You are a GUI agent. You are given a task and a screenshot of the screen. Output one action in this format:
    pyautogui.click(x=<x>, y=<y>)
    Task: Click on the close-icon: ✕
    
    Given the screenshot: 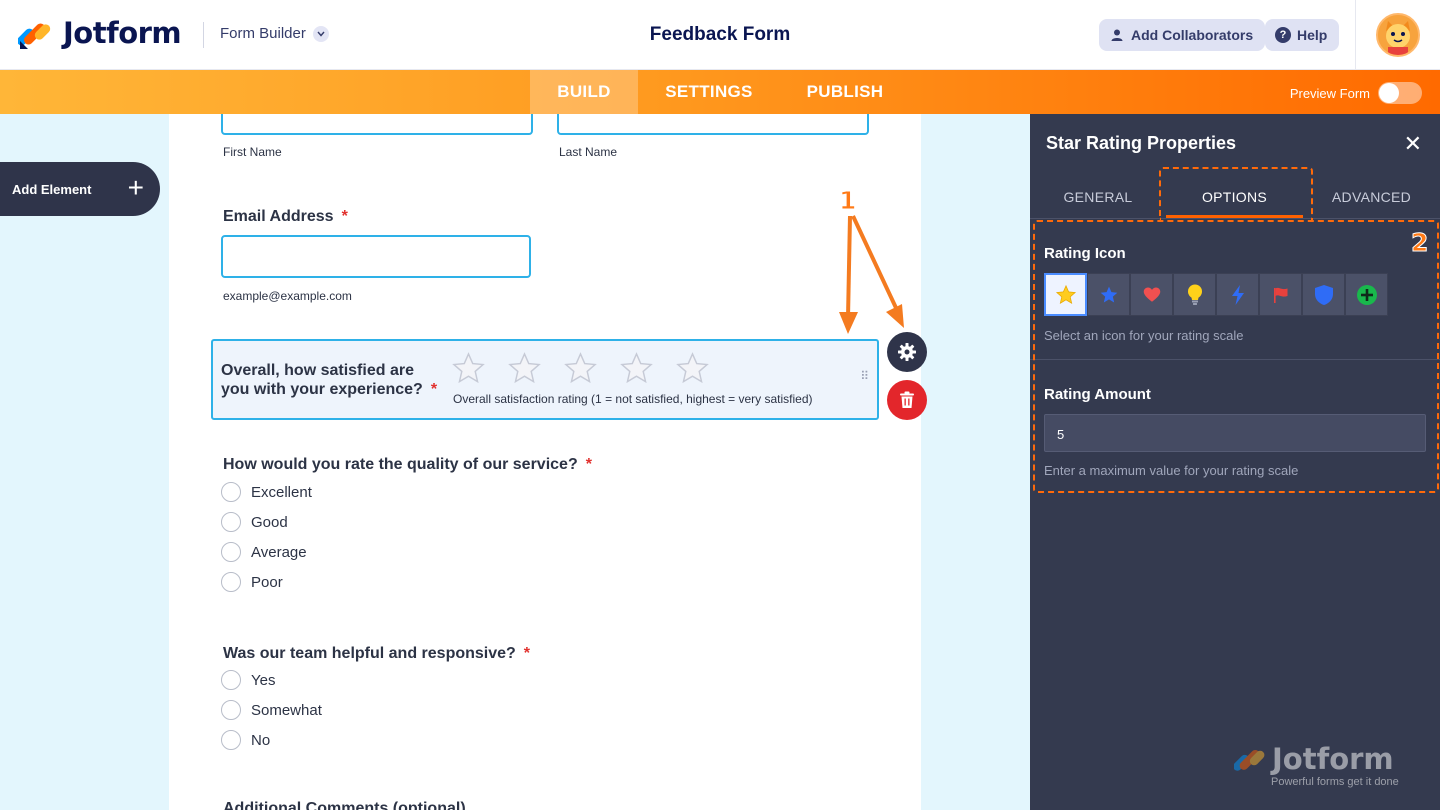 What is the action you would take?
    pyautogui.click(x=1413, y=144)
    